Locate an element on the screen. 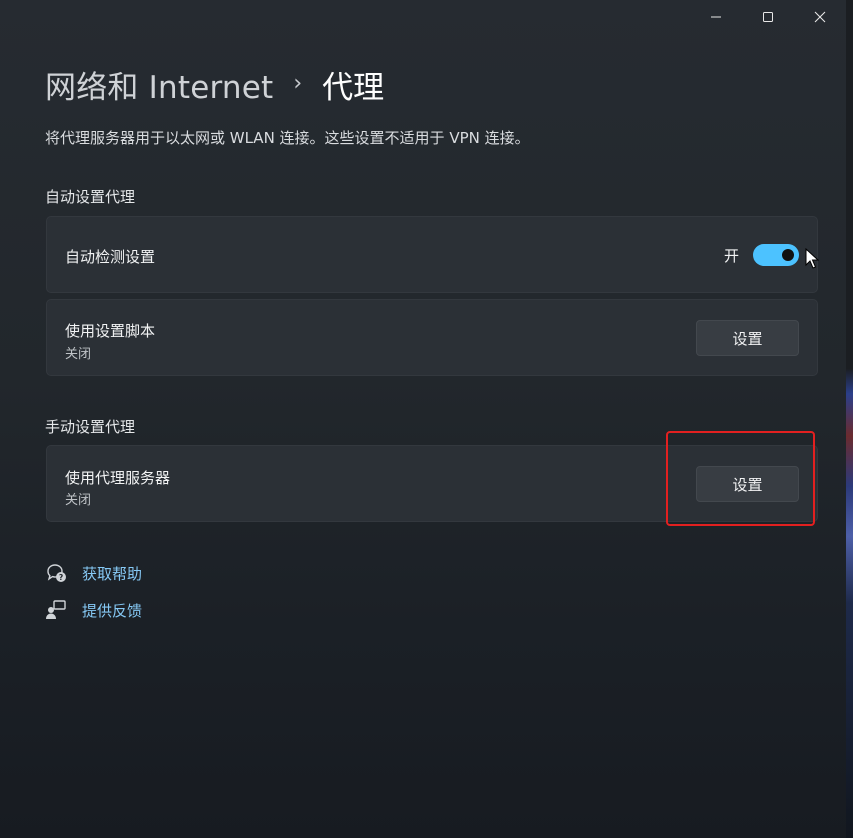 The width and height of the screenshot is (853, 838). auto-detect-label: 自动检测设置 is located at coordinates (110, 257).